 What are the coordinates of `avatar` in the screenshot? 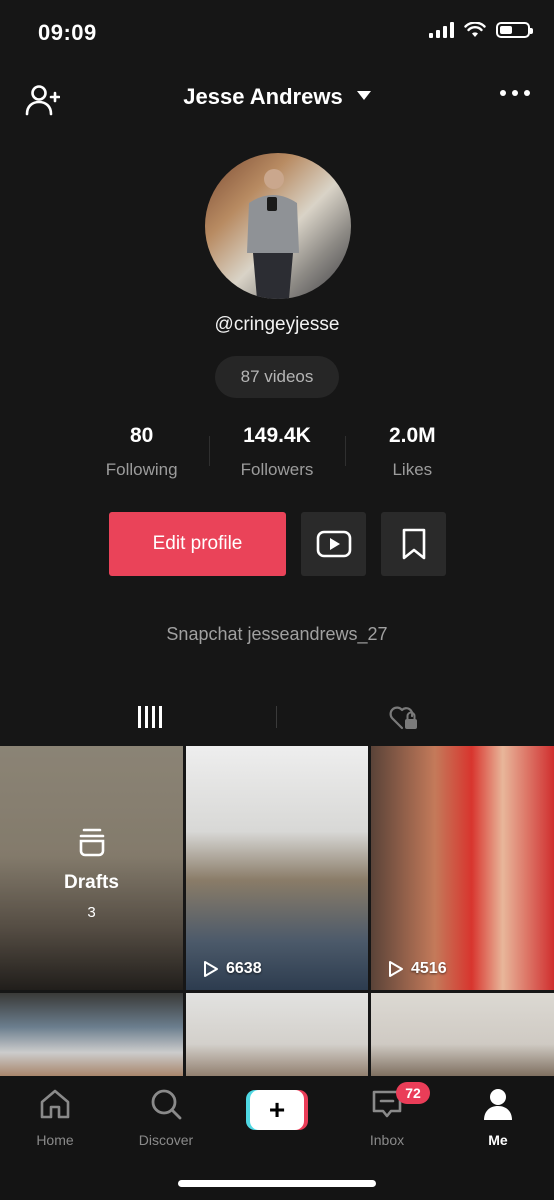 It's located at (278, 226).